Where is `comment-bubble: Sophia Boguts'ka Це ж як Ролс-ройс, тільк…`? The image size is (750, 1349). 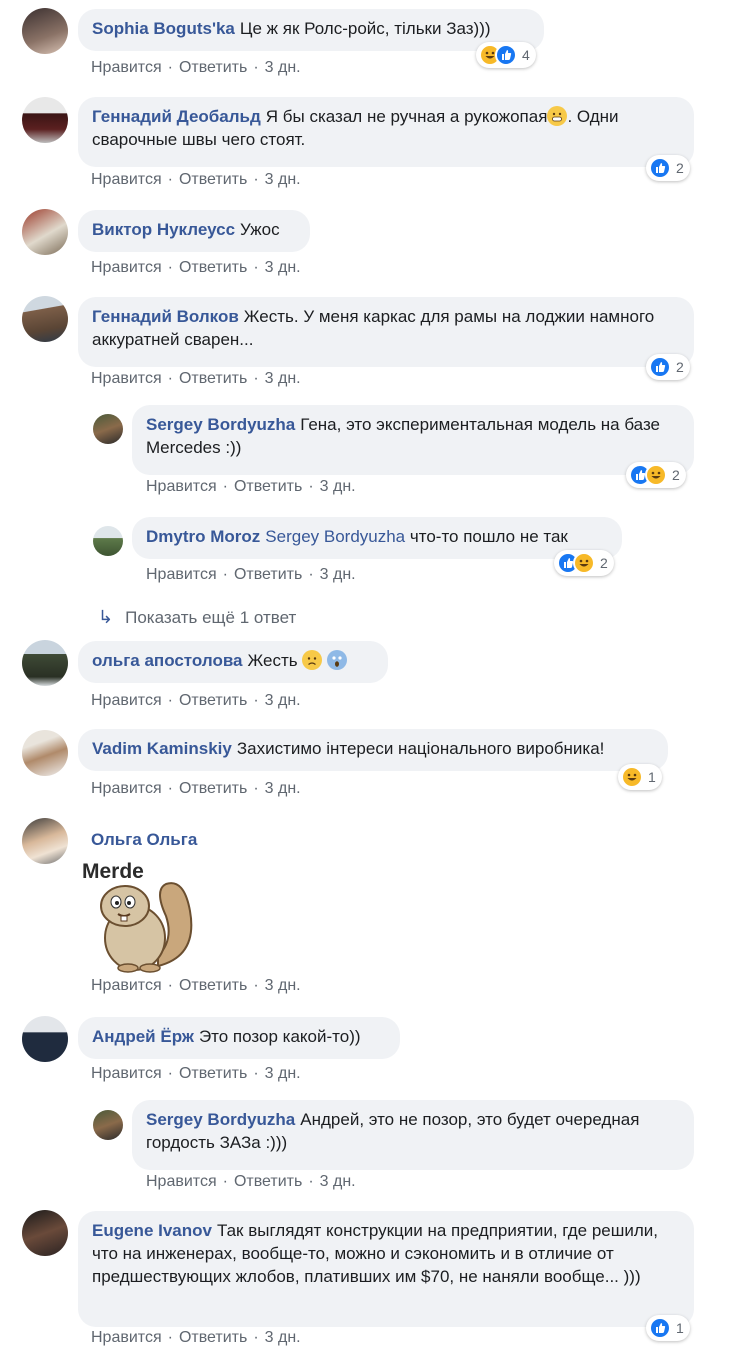 comment-bubble: Sophia Boguts'ka Це ж як Ролс-ройс, тільк… is located at coordinates (311, 30).